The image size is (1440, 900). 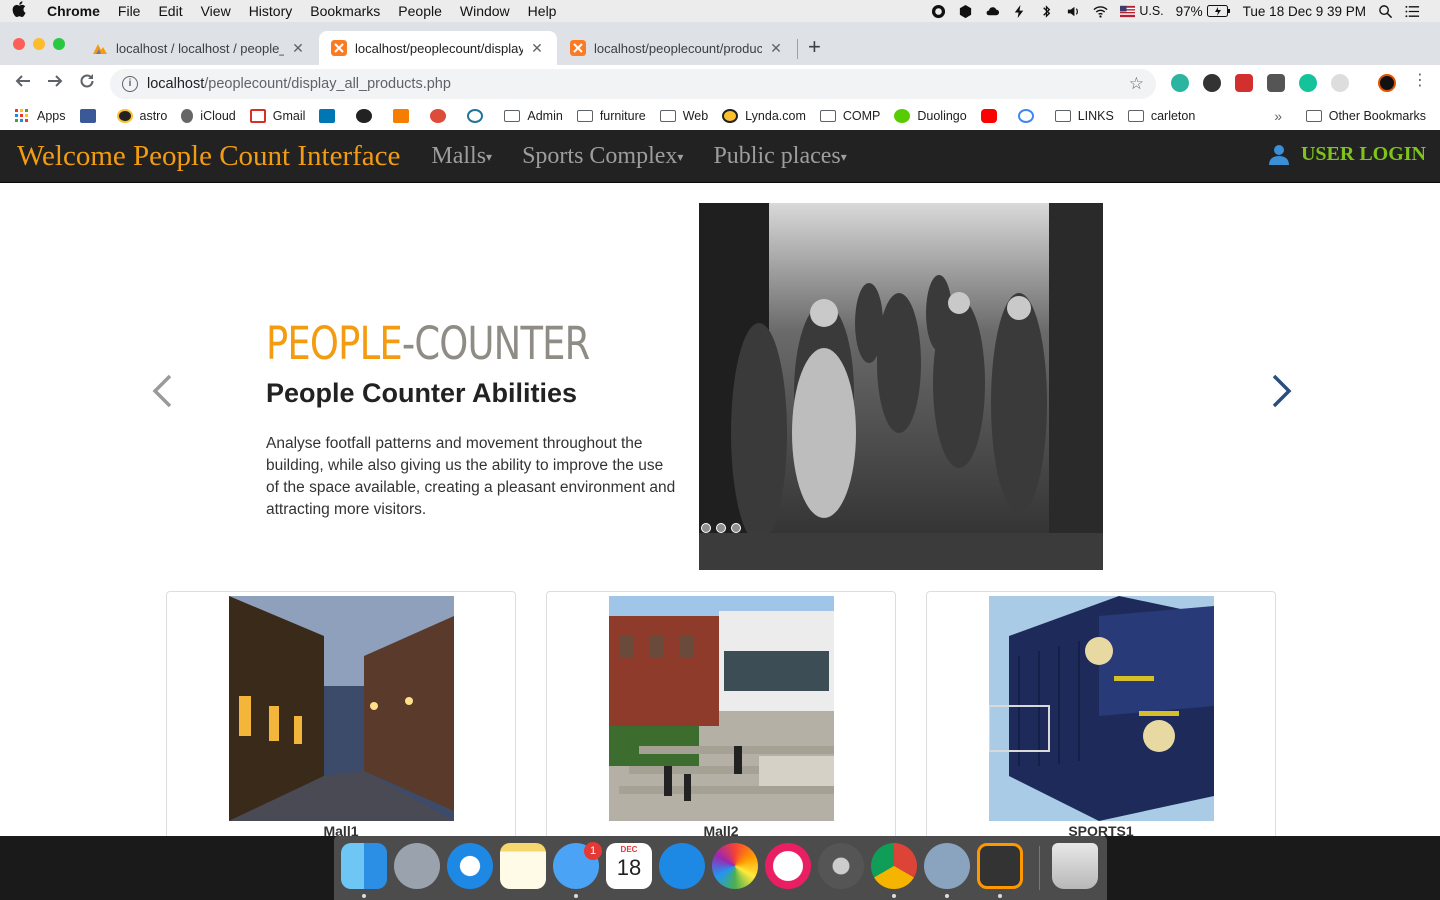 I want to click on bookmark-duolingo: Duolingo, so click(x=930, y=116).